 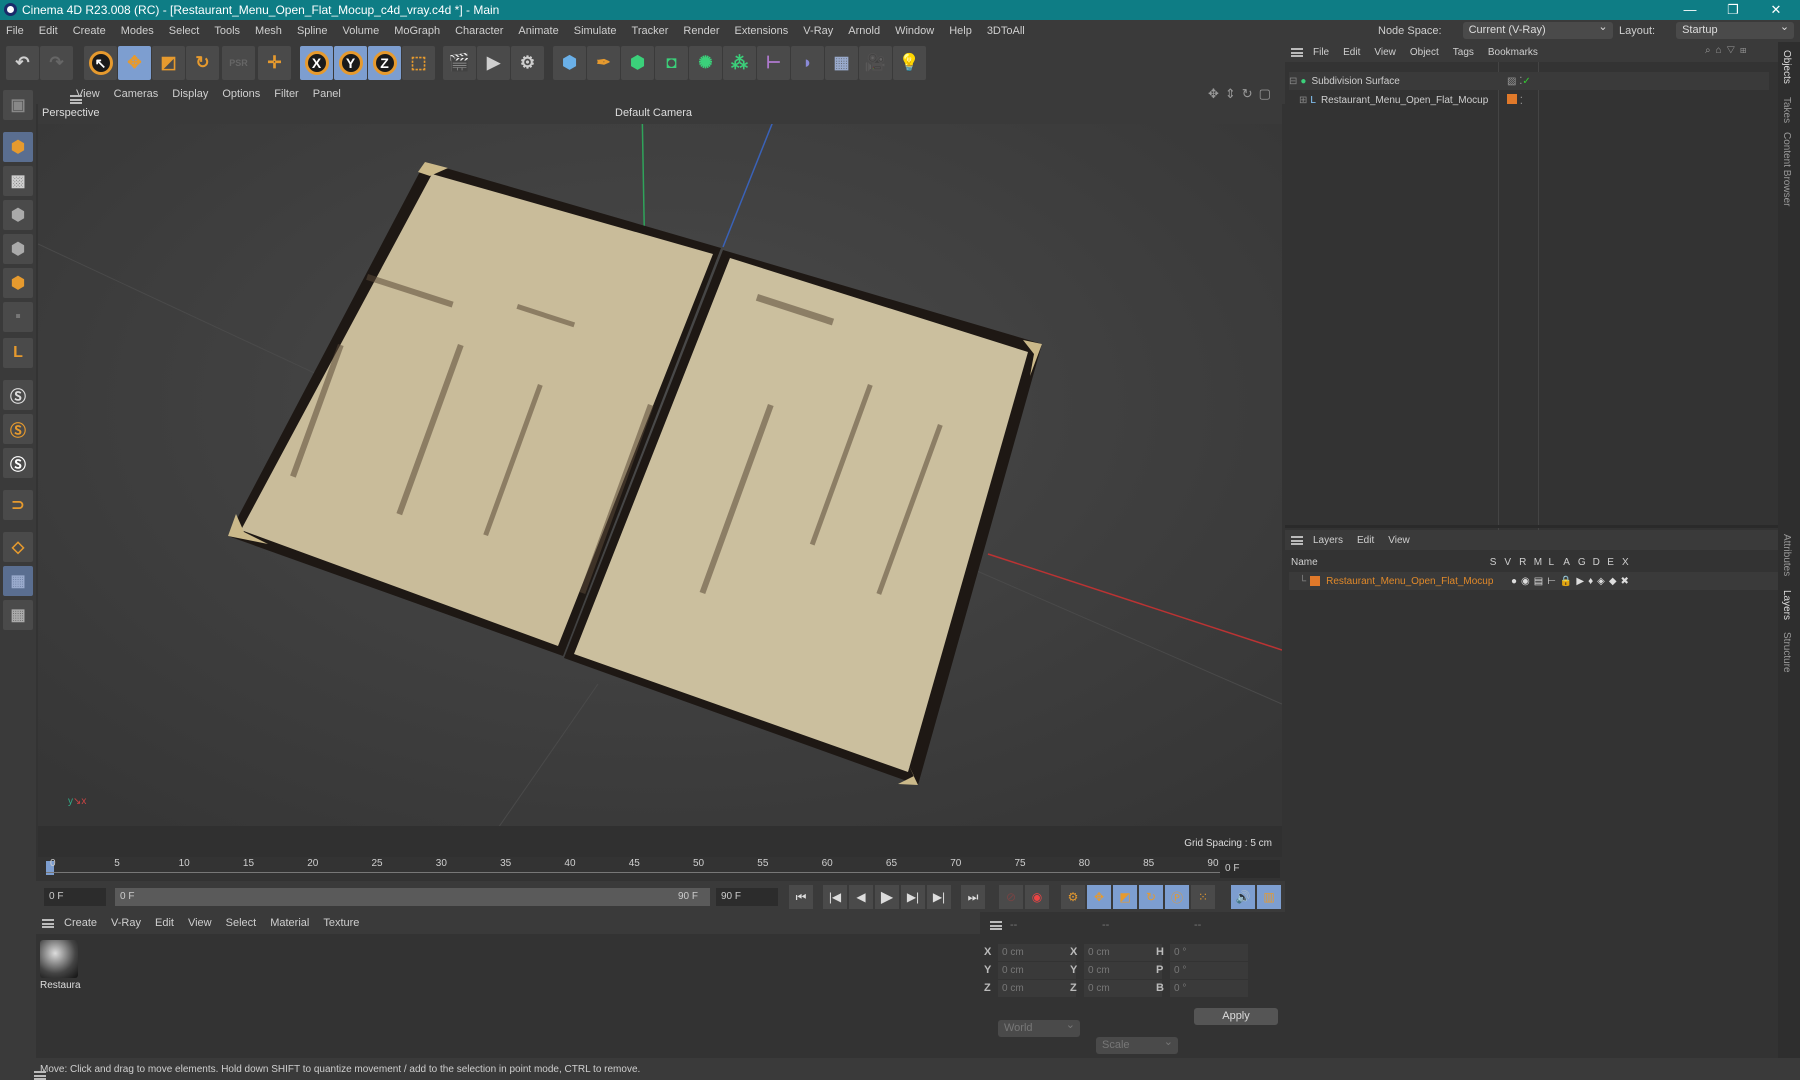 I want to click on coord-field: 0 °, so click(x=1209, y=952).